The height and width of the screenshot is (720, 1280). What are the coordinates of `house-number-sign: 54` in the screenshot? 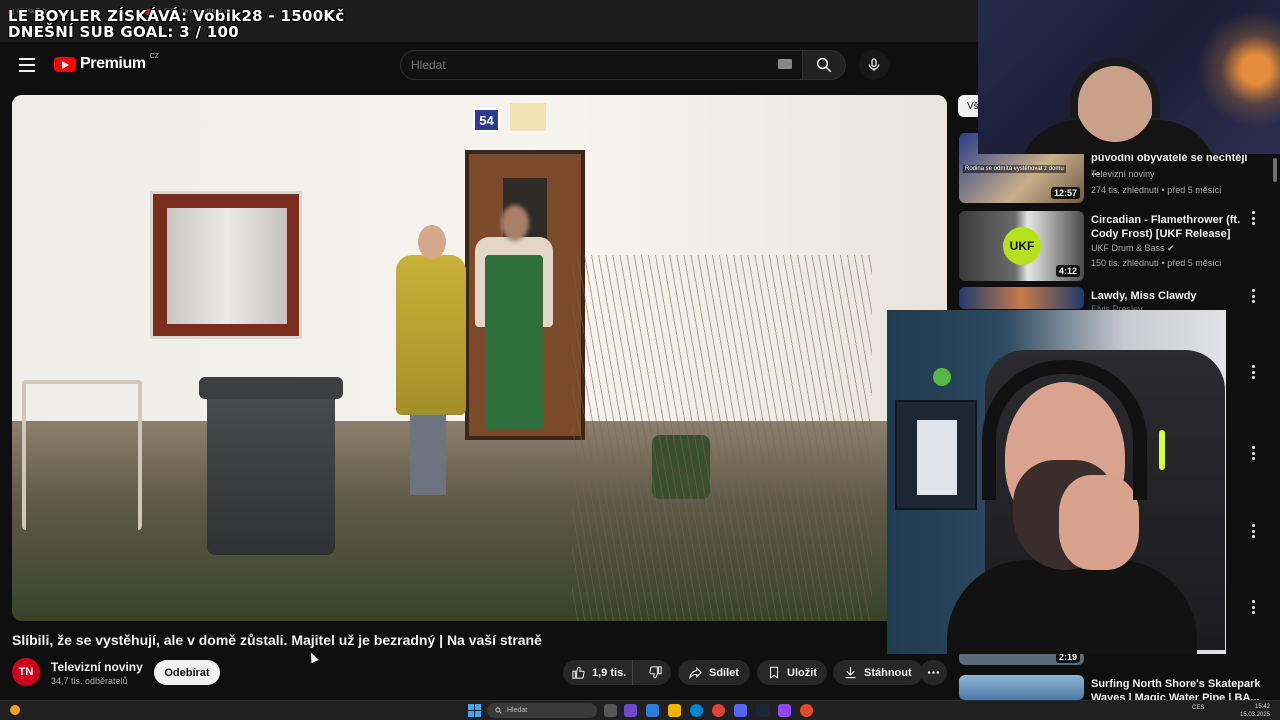 It's located at (486, 120).